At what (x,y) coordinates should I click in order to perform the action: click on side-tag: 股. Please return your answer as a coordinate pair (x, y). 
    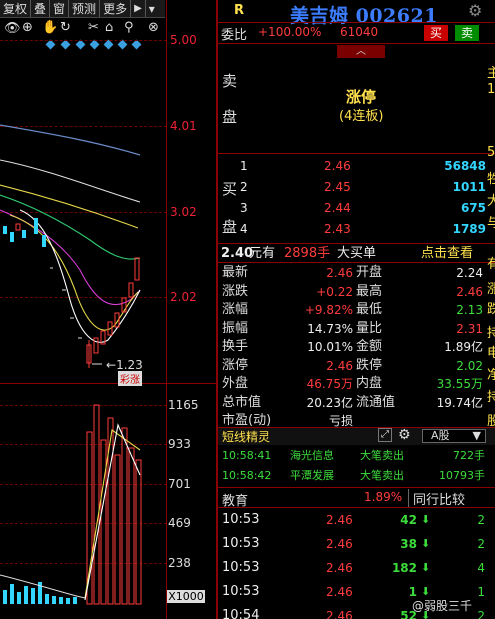
    Looking at the image, I should click on (491, 421).